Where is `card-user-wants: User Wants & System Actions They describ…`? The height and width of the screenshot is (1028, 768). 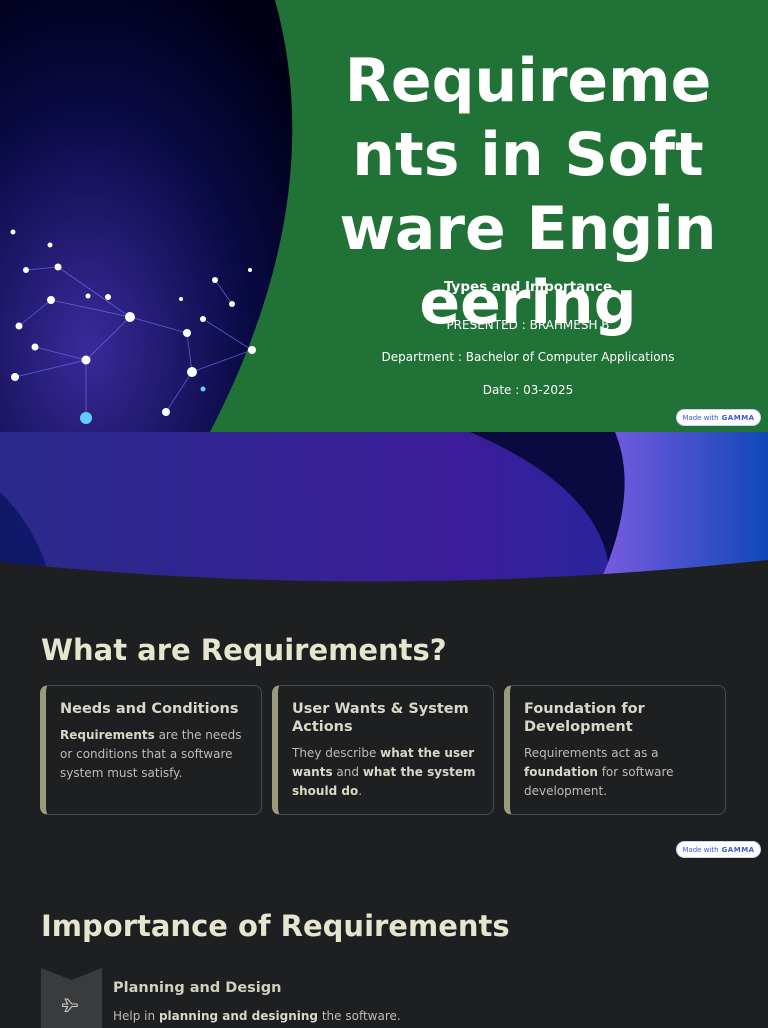
card-user-wants: User Wants & System Actions They describ… is located at coordinates (383, 750).